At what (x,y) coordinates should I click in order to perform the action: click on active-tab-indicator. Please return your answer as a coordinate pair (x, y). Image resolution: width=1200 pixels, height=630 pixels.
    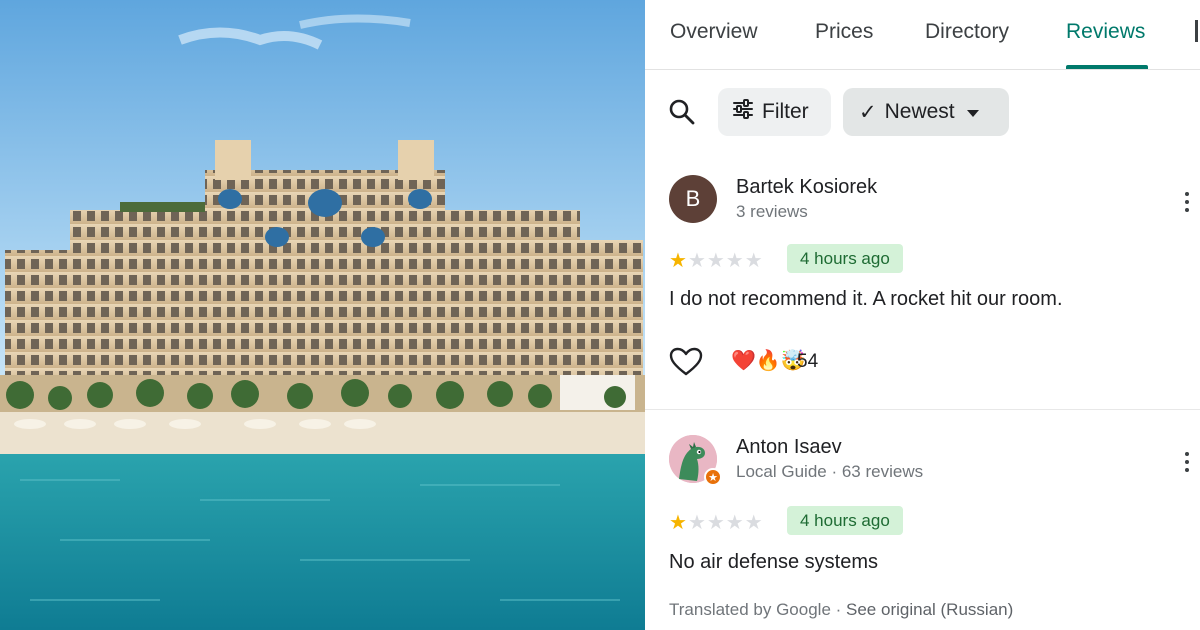
    Looking at the image, I should click on (1107, 67).